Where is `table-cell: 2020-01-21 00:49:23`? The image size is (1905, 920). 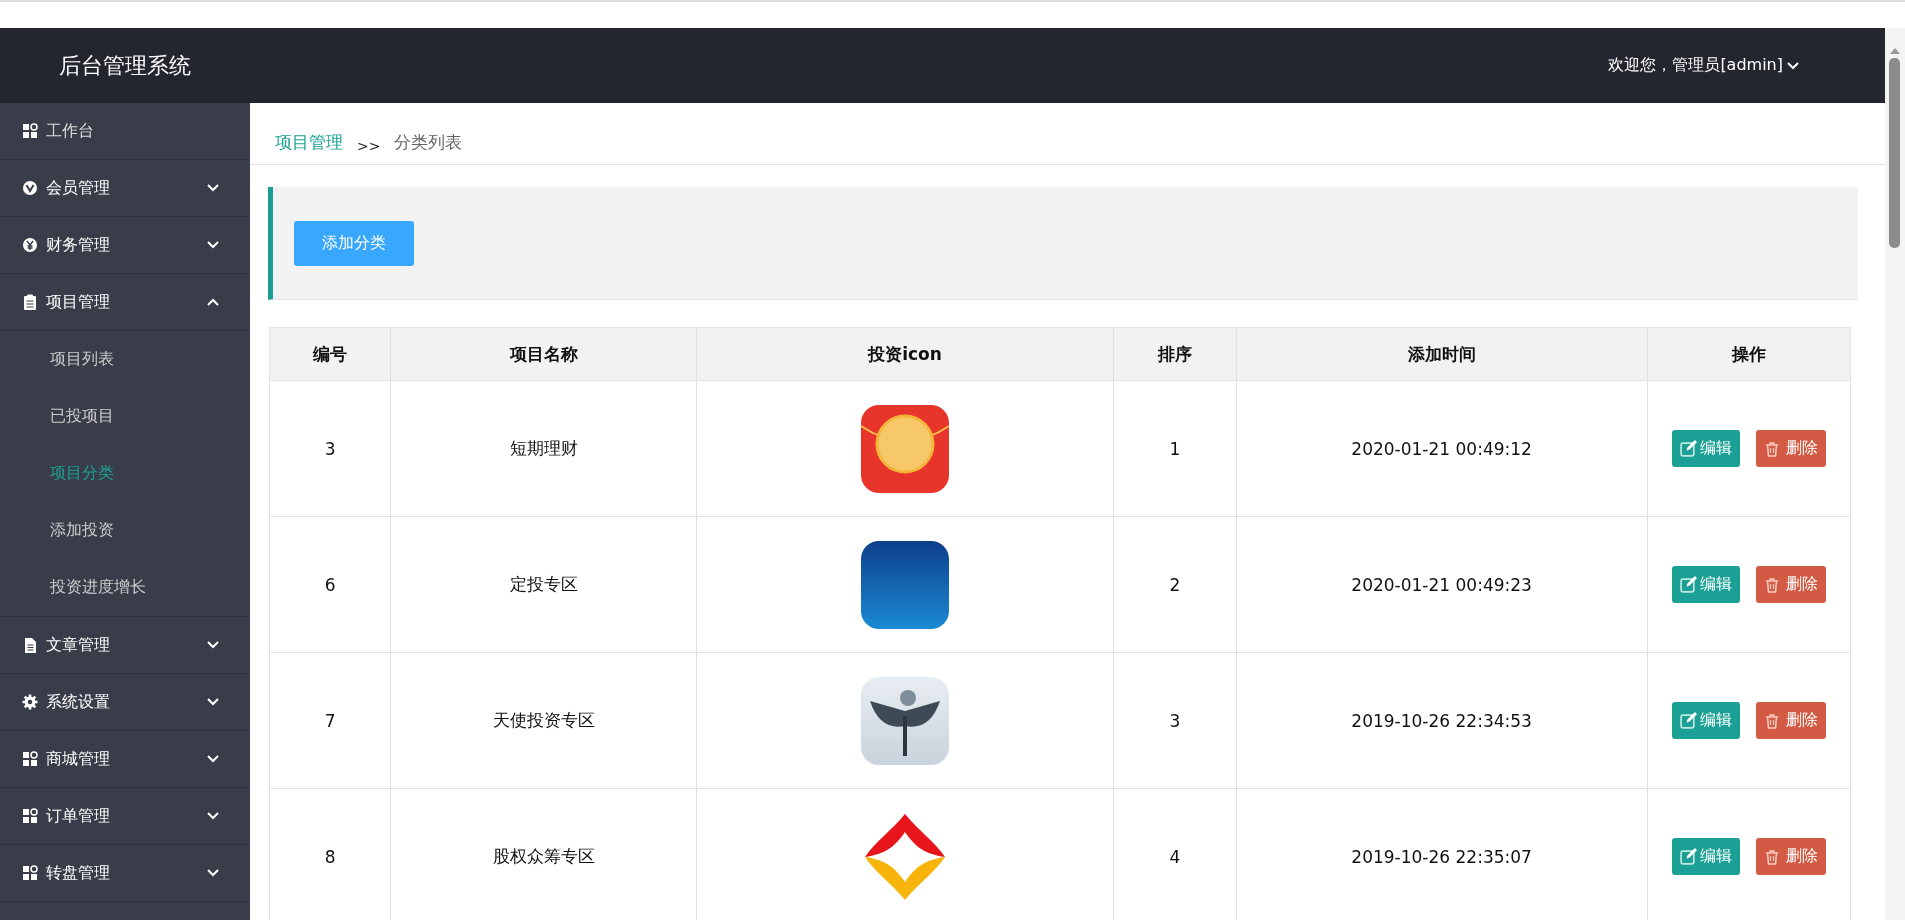 table-cell: 2020-01-21 00:49:23 is located at coordinates (1442, 584).